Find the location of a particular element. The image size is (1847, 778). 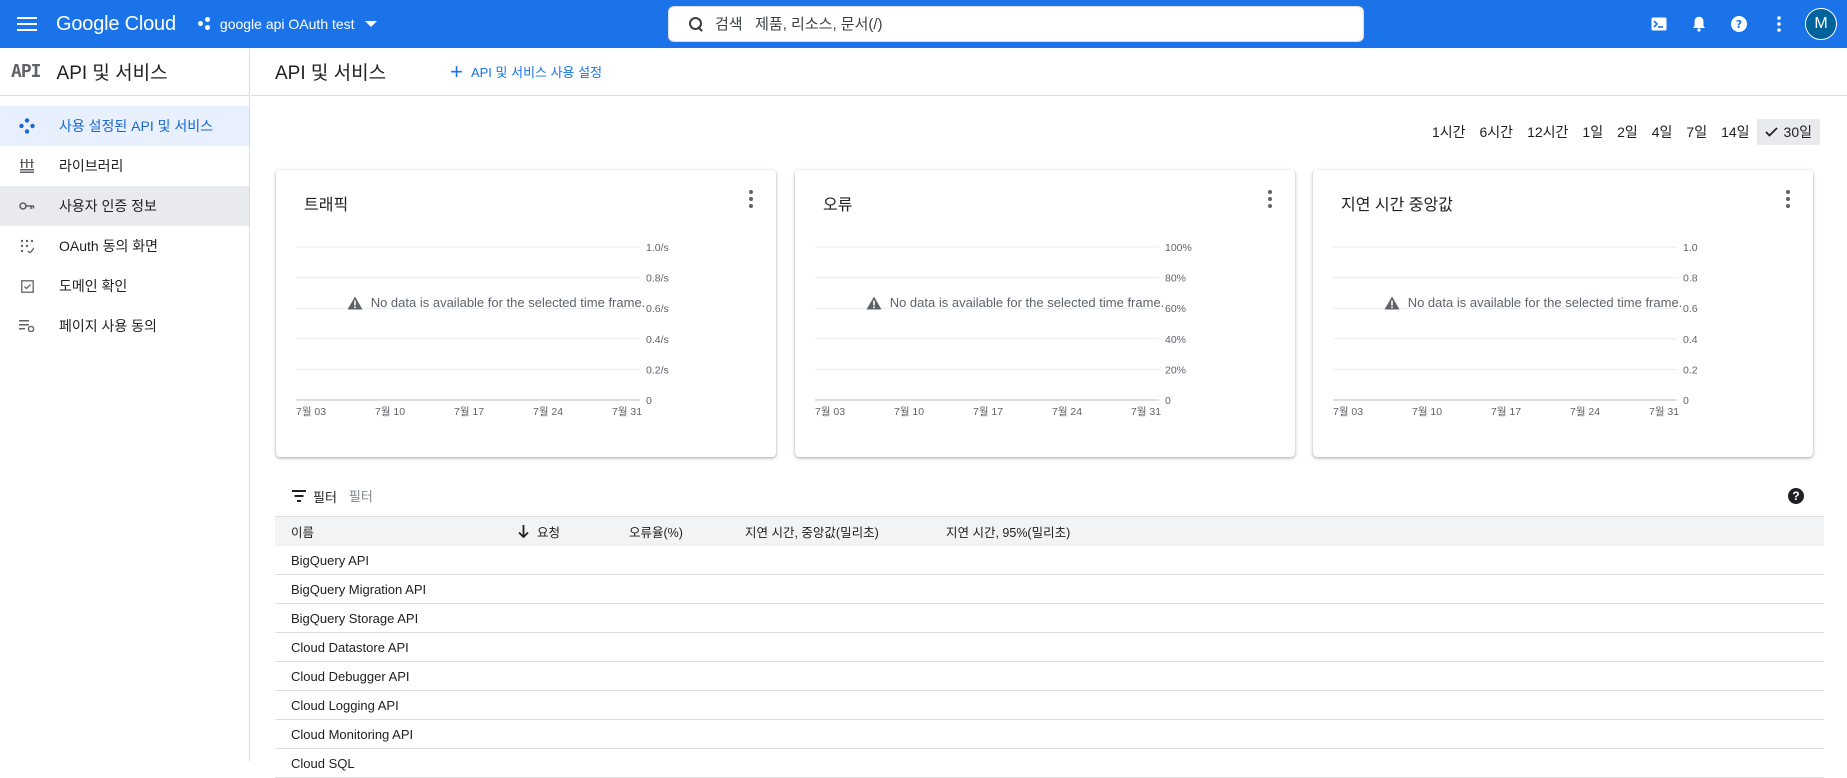

sidebar-item-credentials: 사용자 인증 정보 is located at coordinates (124, 206).